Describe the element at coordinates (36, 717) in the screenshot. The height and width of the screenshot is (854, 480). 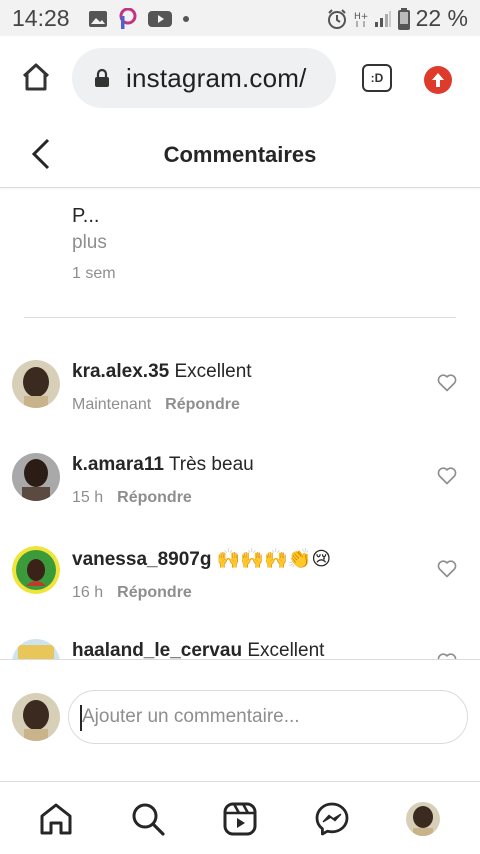
I see `current-user-avatar` at that location.